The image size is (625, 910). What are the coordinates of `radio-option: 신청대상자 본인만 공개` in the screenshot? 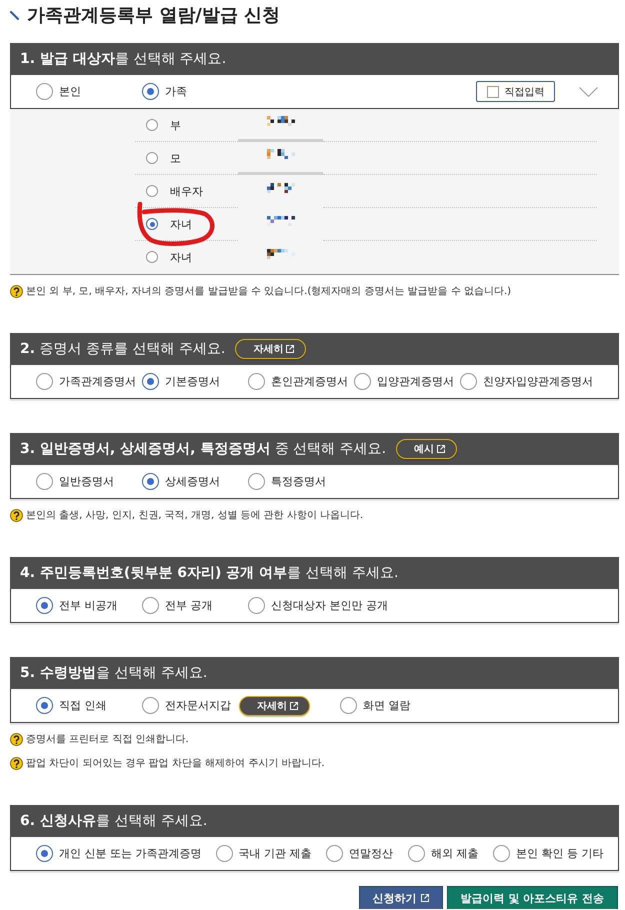 It's located at (318, 605).